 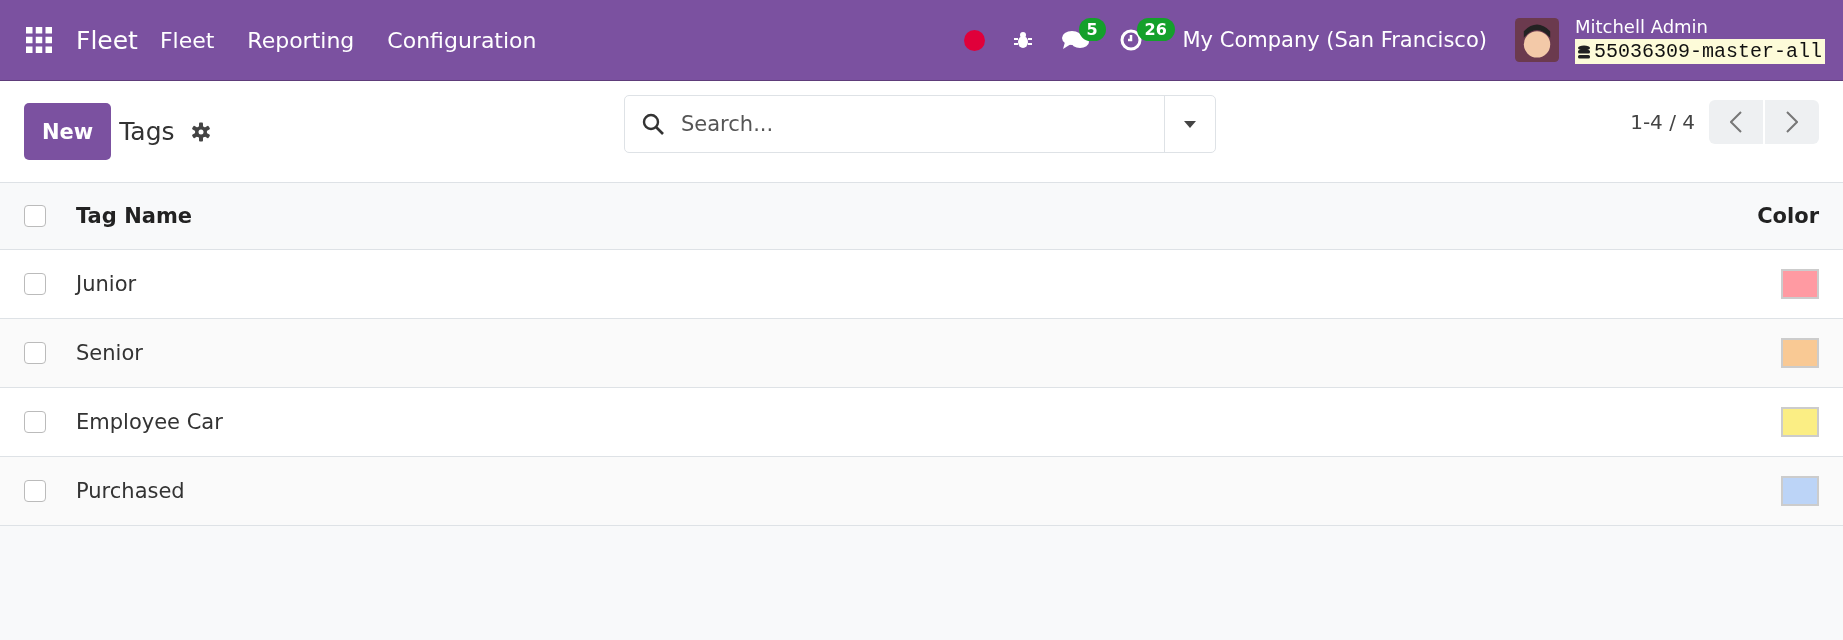 What do you see at coordinates (1092, 29) in the screenshot?
I see `message-count-badge: 5` at bounding box center [1092, 29].